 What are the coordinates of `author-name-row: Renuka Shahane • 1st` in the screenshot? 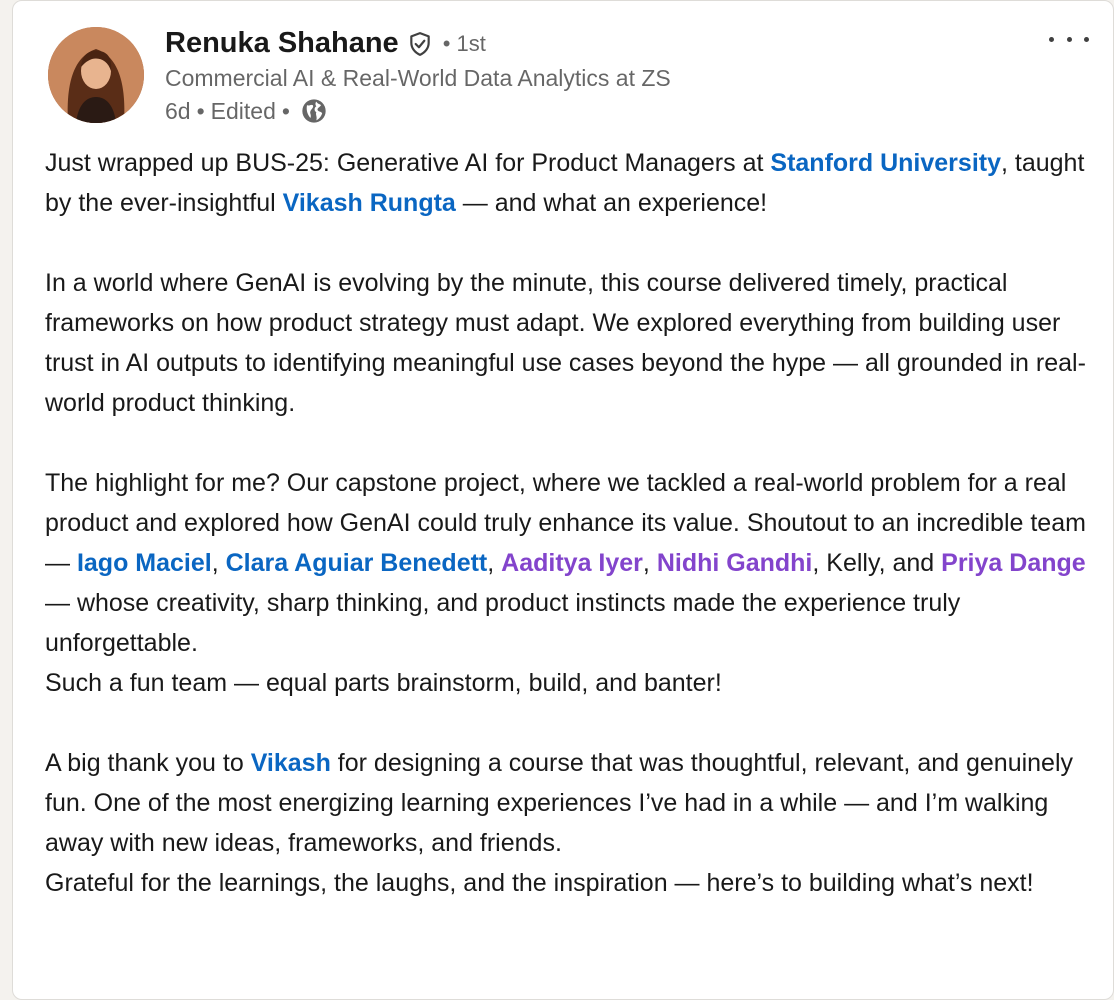 It's located at (325, 43).